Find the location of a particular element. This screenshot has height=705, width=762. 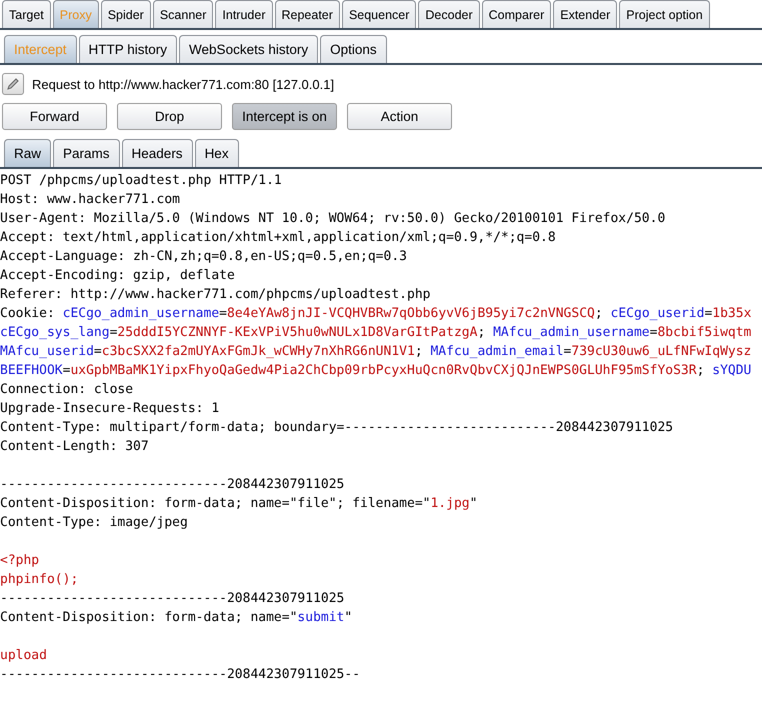

request-line: Connection: close is located at coordinates (67, 390).